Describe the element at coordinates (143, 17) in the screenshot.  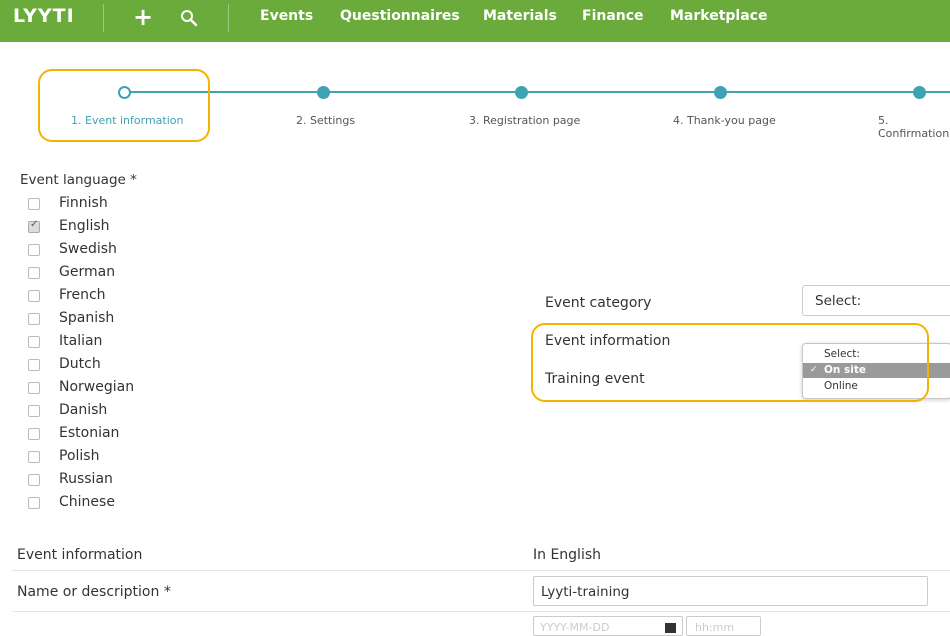
I see `add-icon: +` at that location.